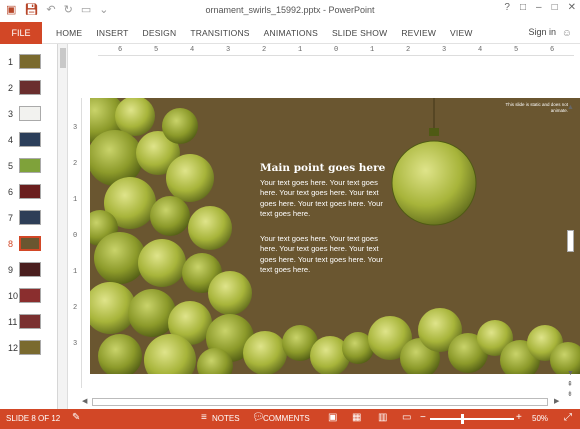 This screenshot has height=429, width=580. Describe the element at coordinates (204, 417) in the screenshot. I see `notes-icon: ≡` at that location.